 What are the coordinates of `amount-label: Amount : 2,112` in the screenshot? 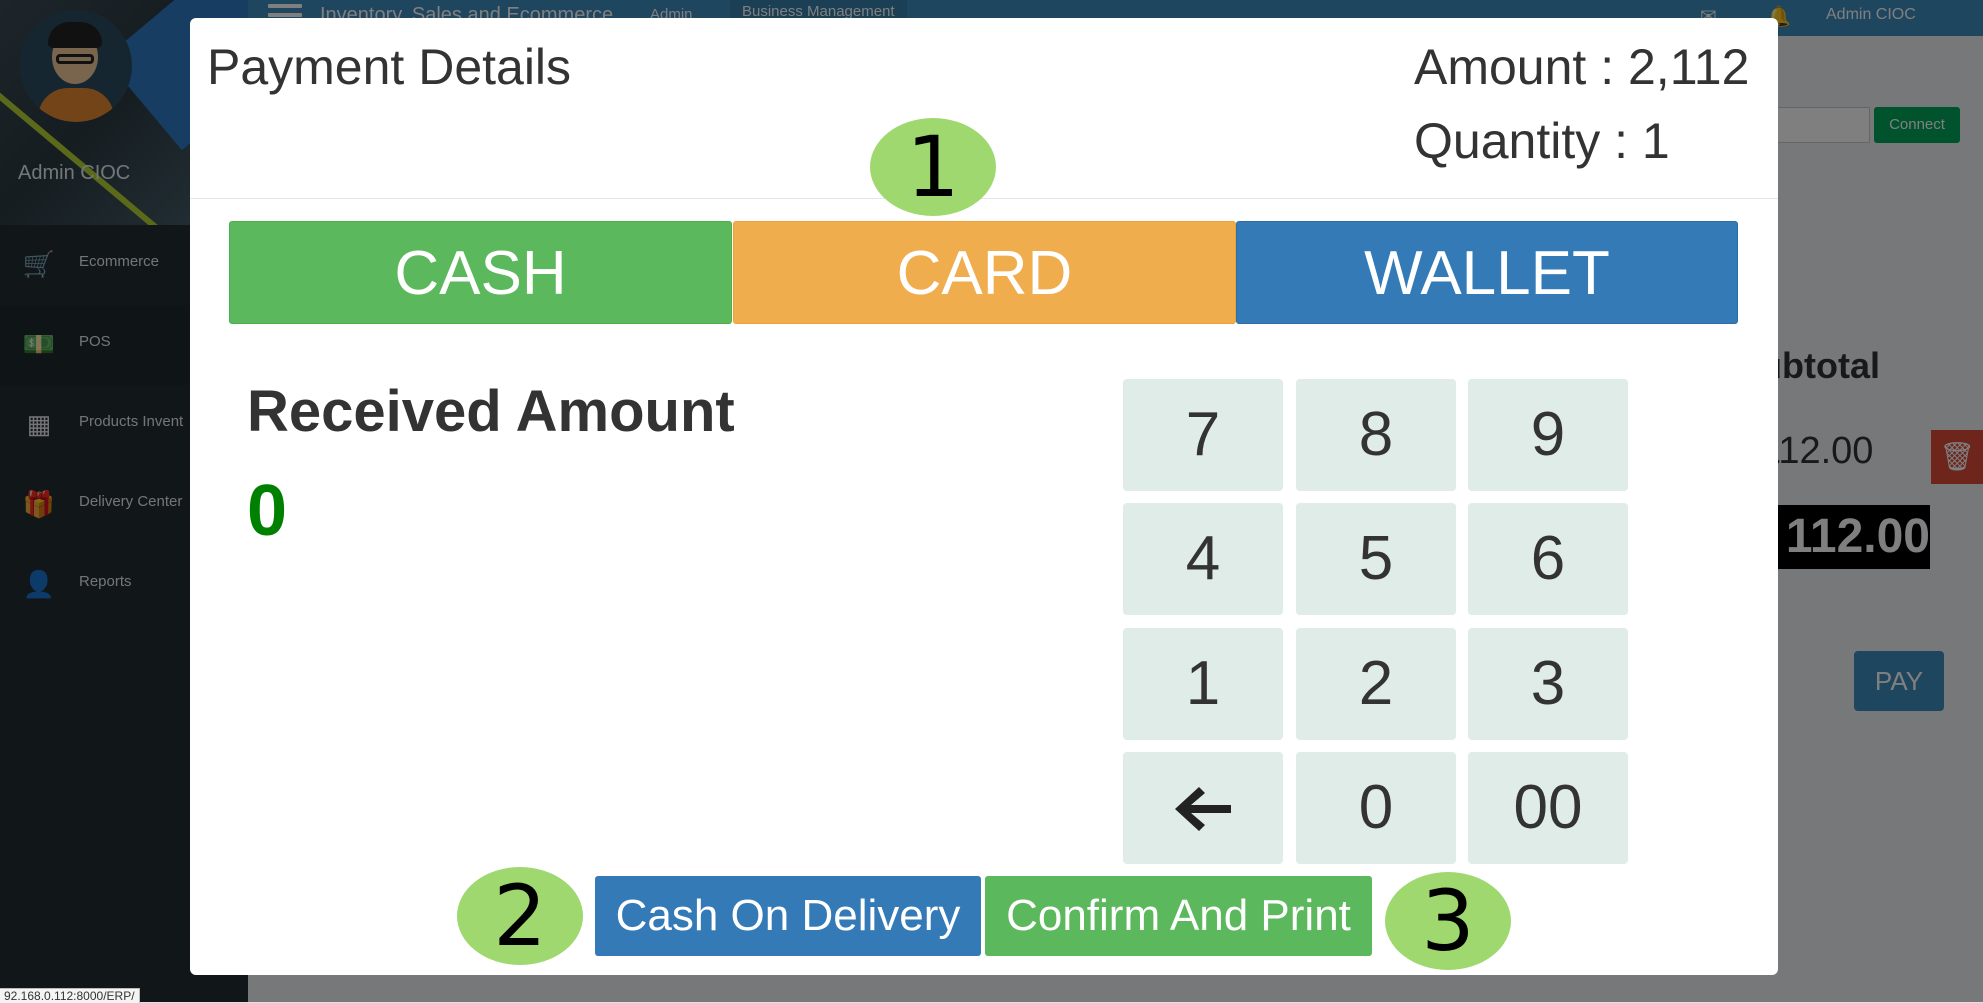 It's located at (1582, 67).